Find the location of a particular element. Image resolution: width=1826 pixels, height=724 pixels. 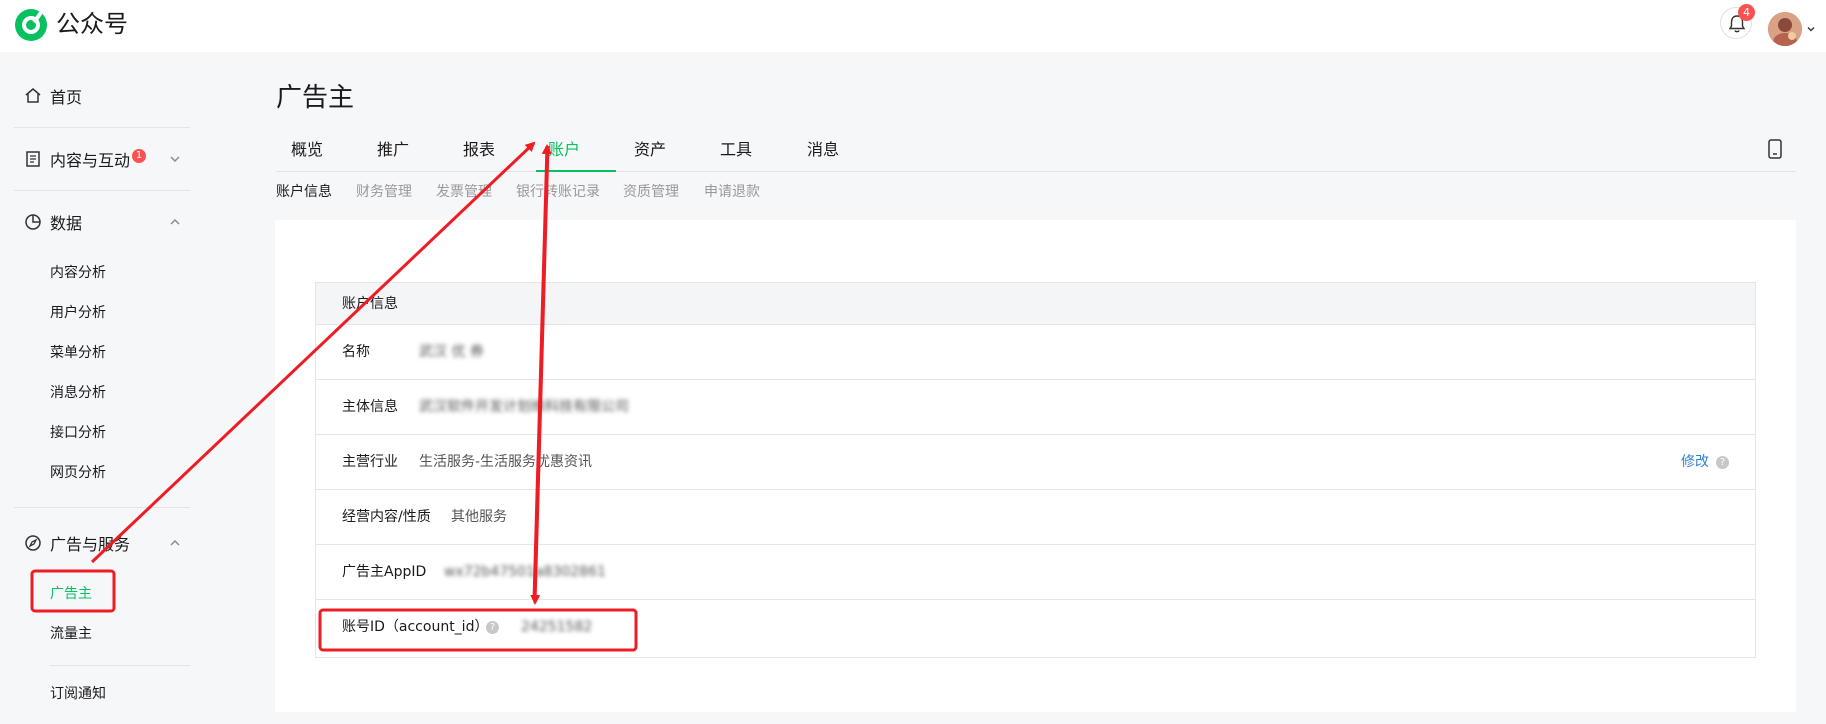

row-label: 名称 is located at coordinates (356, 352).